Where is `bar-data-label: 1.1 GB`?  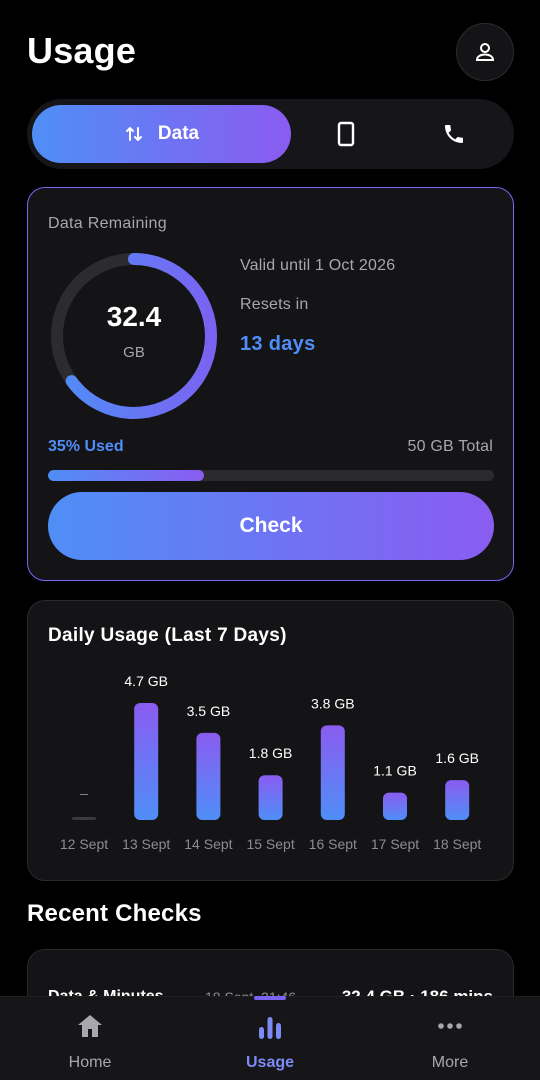
bar-data-label: 1.1 GB is located at coordinates (395, 771).